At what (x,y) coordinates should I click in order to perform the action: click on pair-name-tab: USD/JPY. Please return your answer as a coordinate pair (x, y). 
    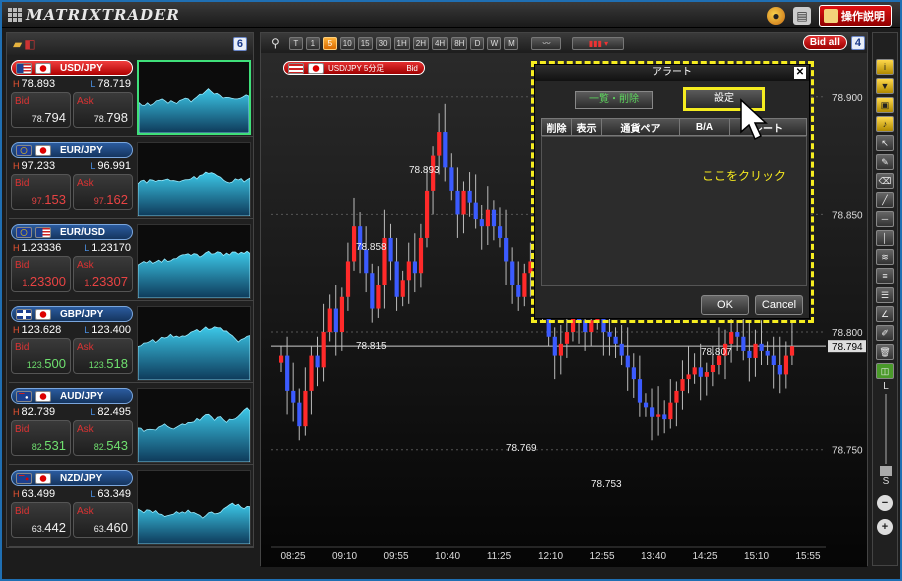
    Looking at the image, I should click on (72, 68).